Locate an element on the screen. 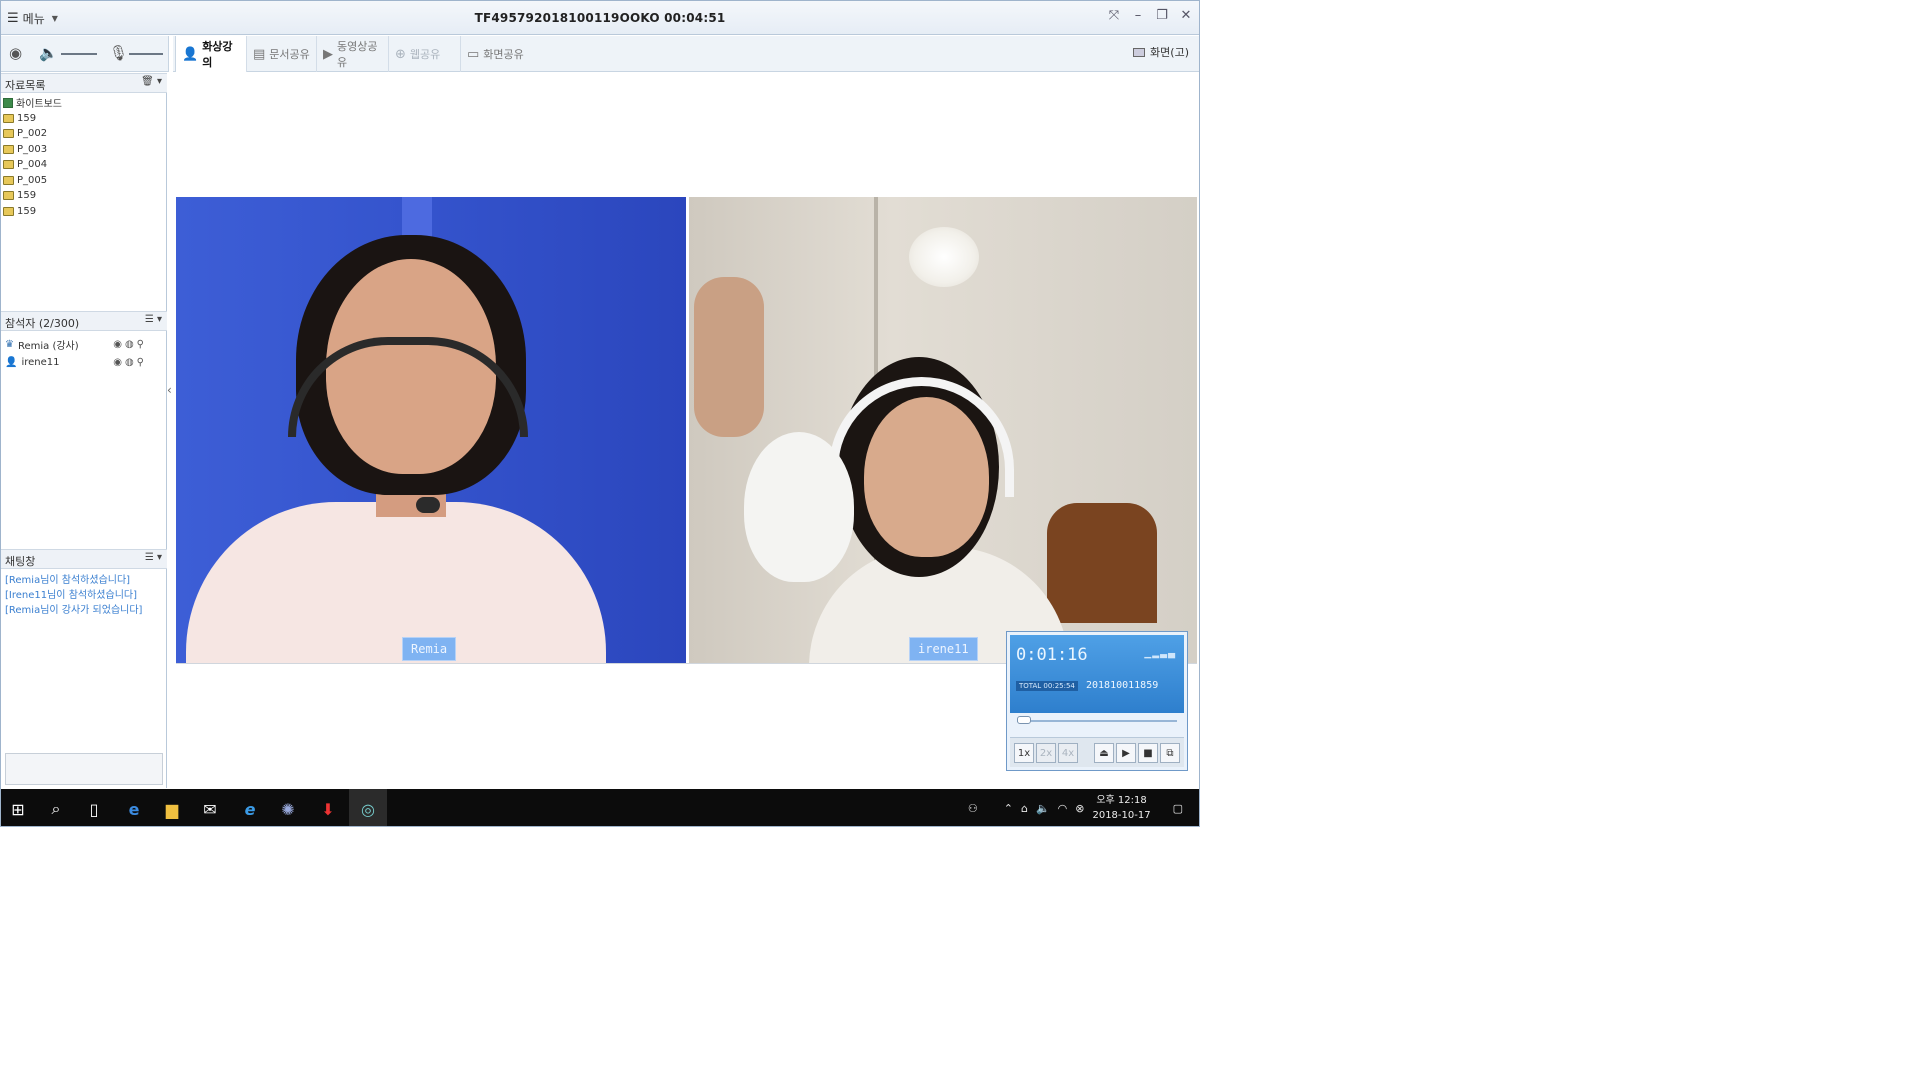 The height and width of the screenshot is (1080, 1920). eject-icon: ⏏ is located at coordinates (1104, 753).